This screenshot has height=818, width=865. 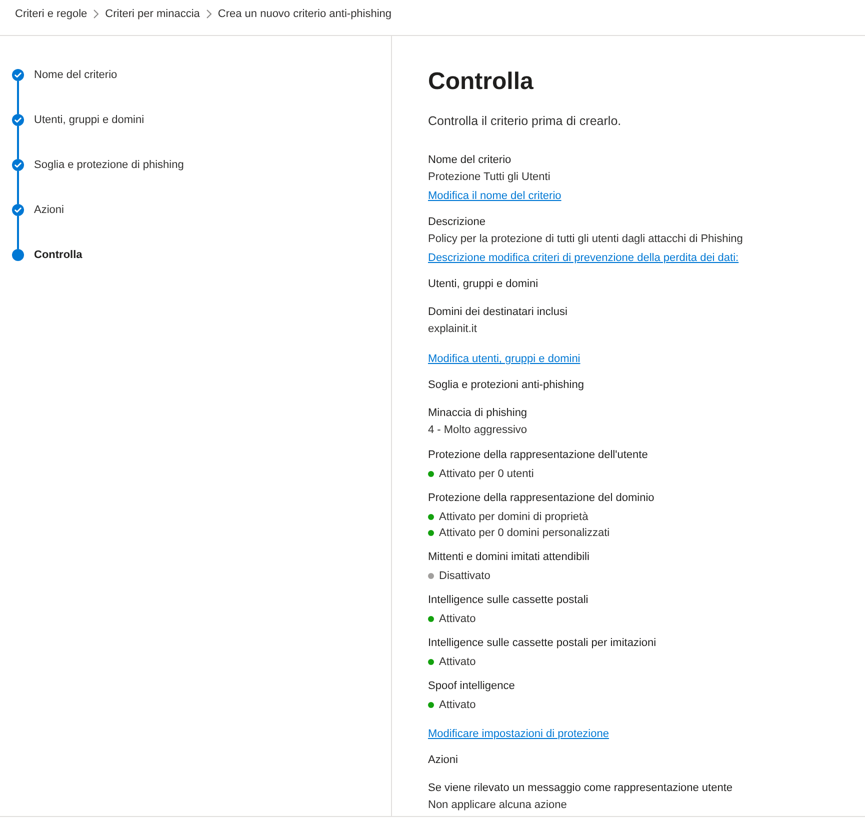 What do you see at coordinates (464, 576) in the screenshot?
I see `field-value: Disattivato` at bounding box center [464, 576].